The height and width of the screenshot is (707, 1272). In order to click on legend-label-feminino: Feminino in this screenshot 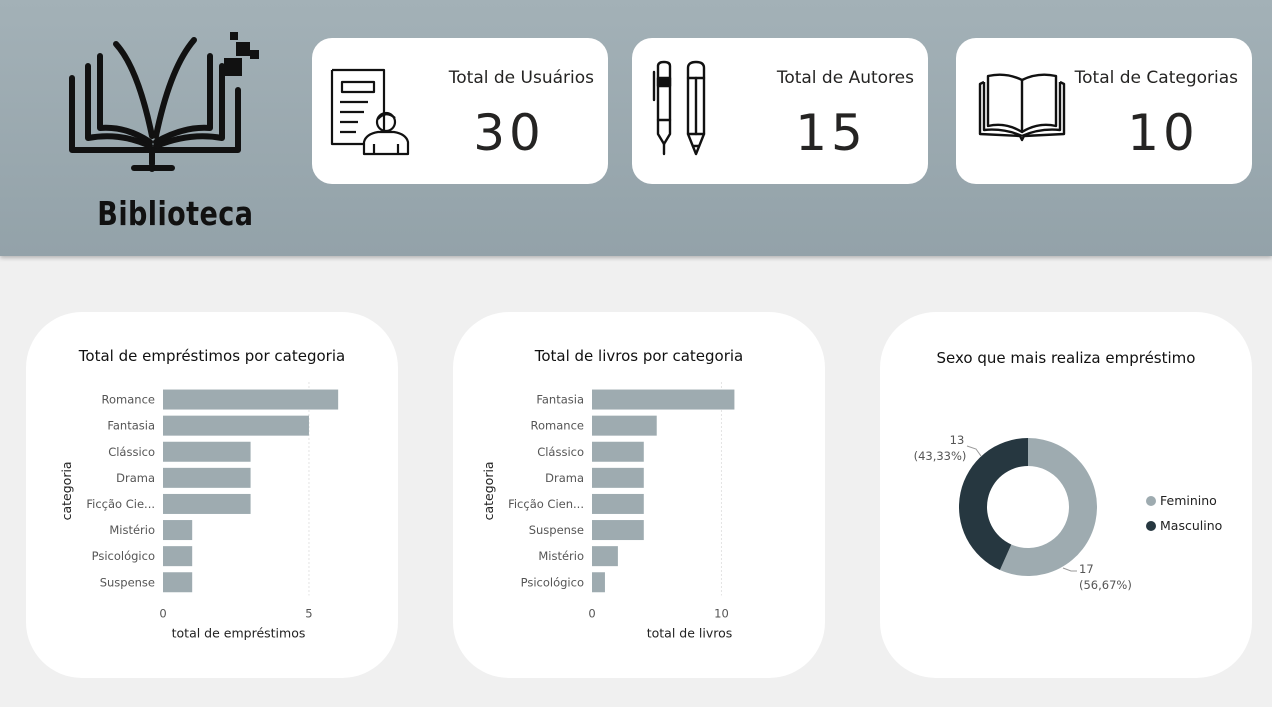, I will do `click(1188, 500)`.